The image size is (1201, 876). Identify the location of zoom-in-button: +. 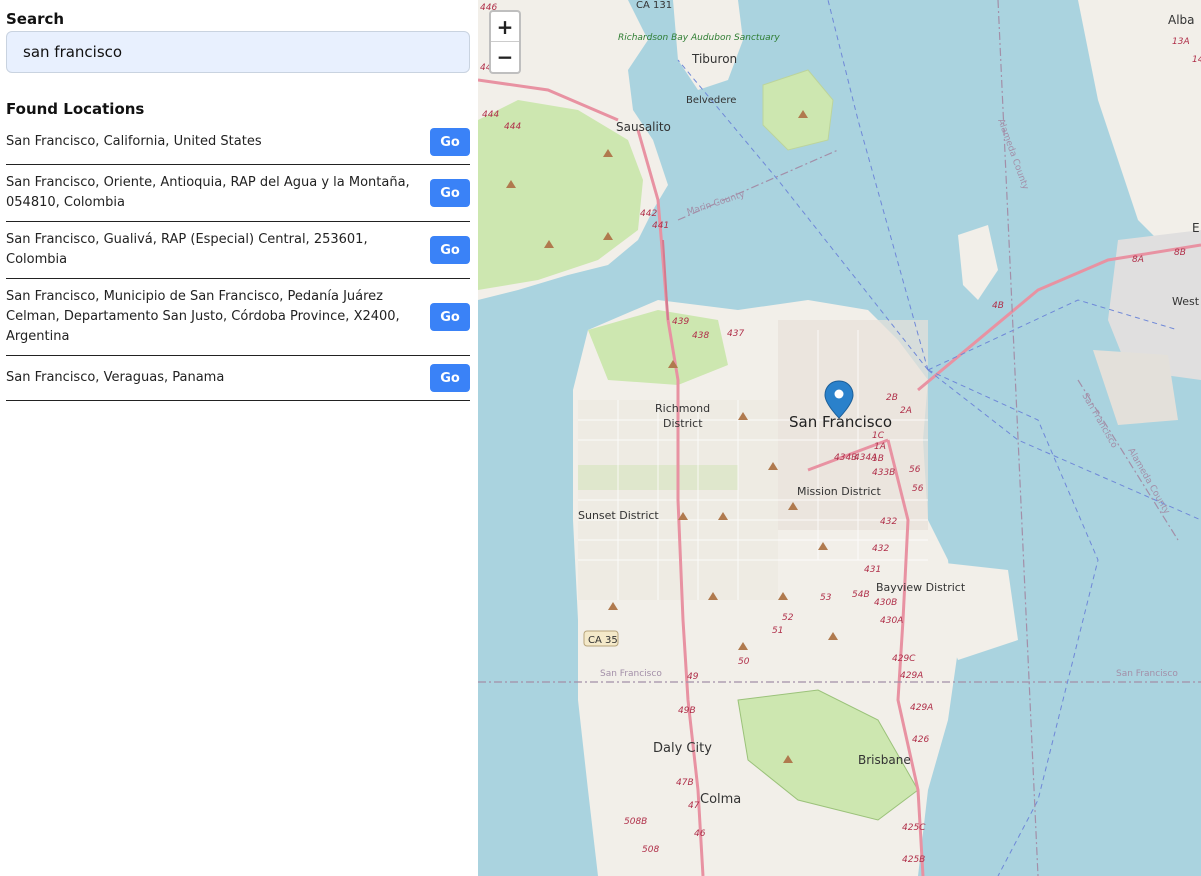
(505, 27).